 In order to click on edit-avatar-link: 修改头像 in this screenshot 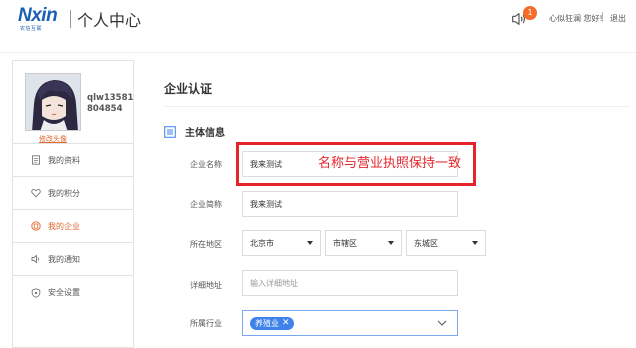, I will do `click(53, 139)`.